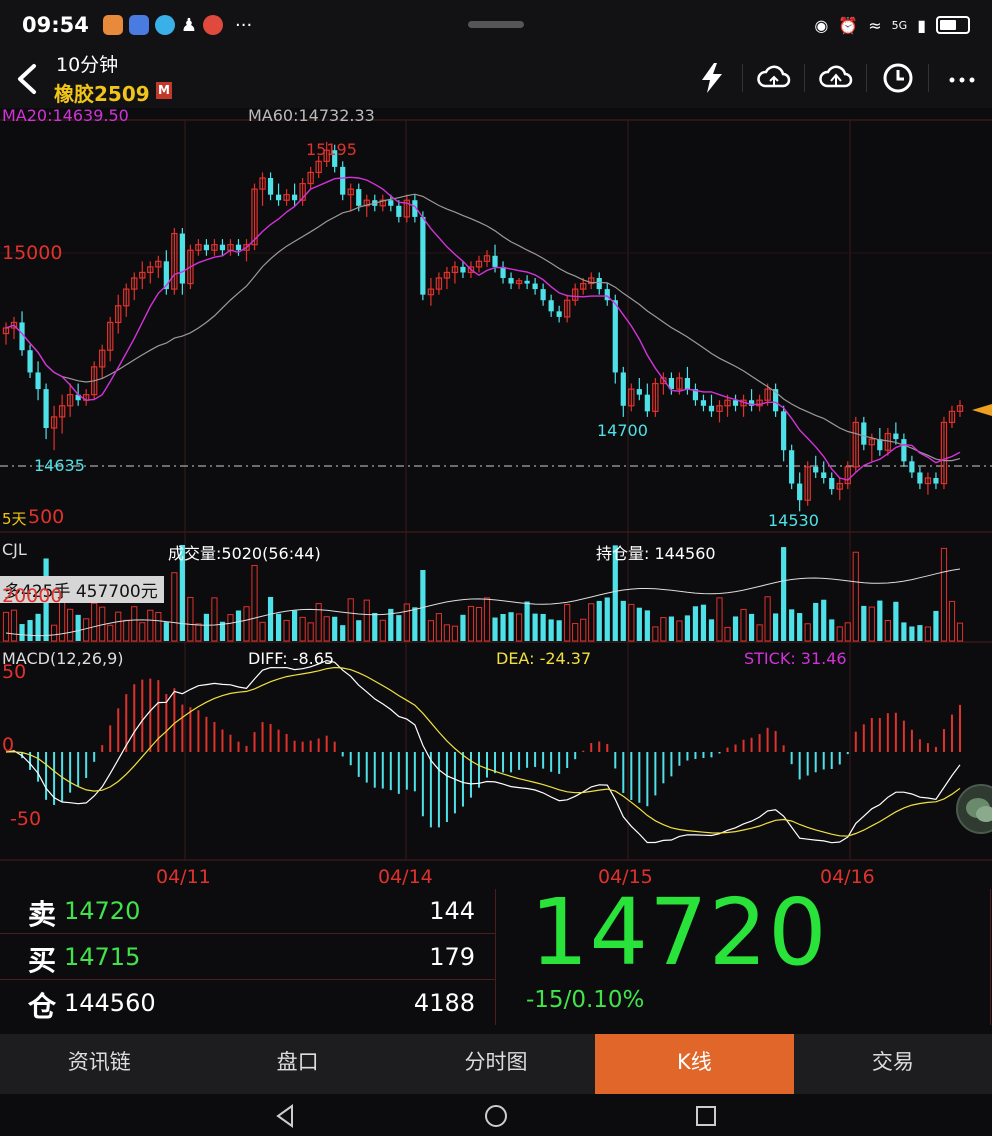 This screenshot has width=992, height=1136. I want to click on nav-home-icon, so click(496, 1116).